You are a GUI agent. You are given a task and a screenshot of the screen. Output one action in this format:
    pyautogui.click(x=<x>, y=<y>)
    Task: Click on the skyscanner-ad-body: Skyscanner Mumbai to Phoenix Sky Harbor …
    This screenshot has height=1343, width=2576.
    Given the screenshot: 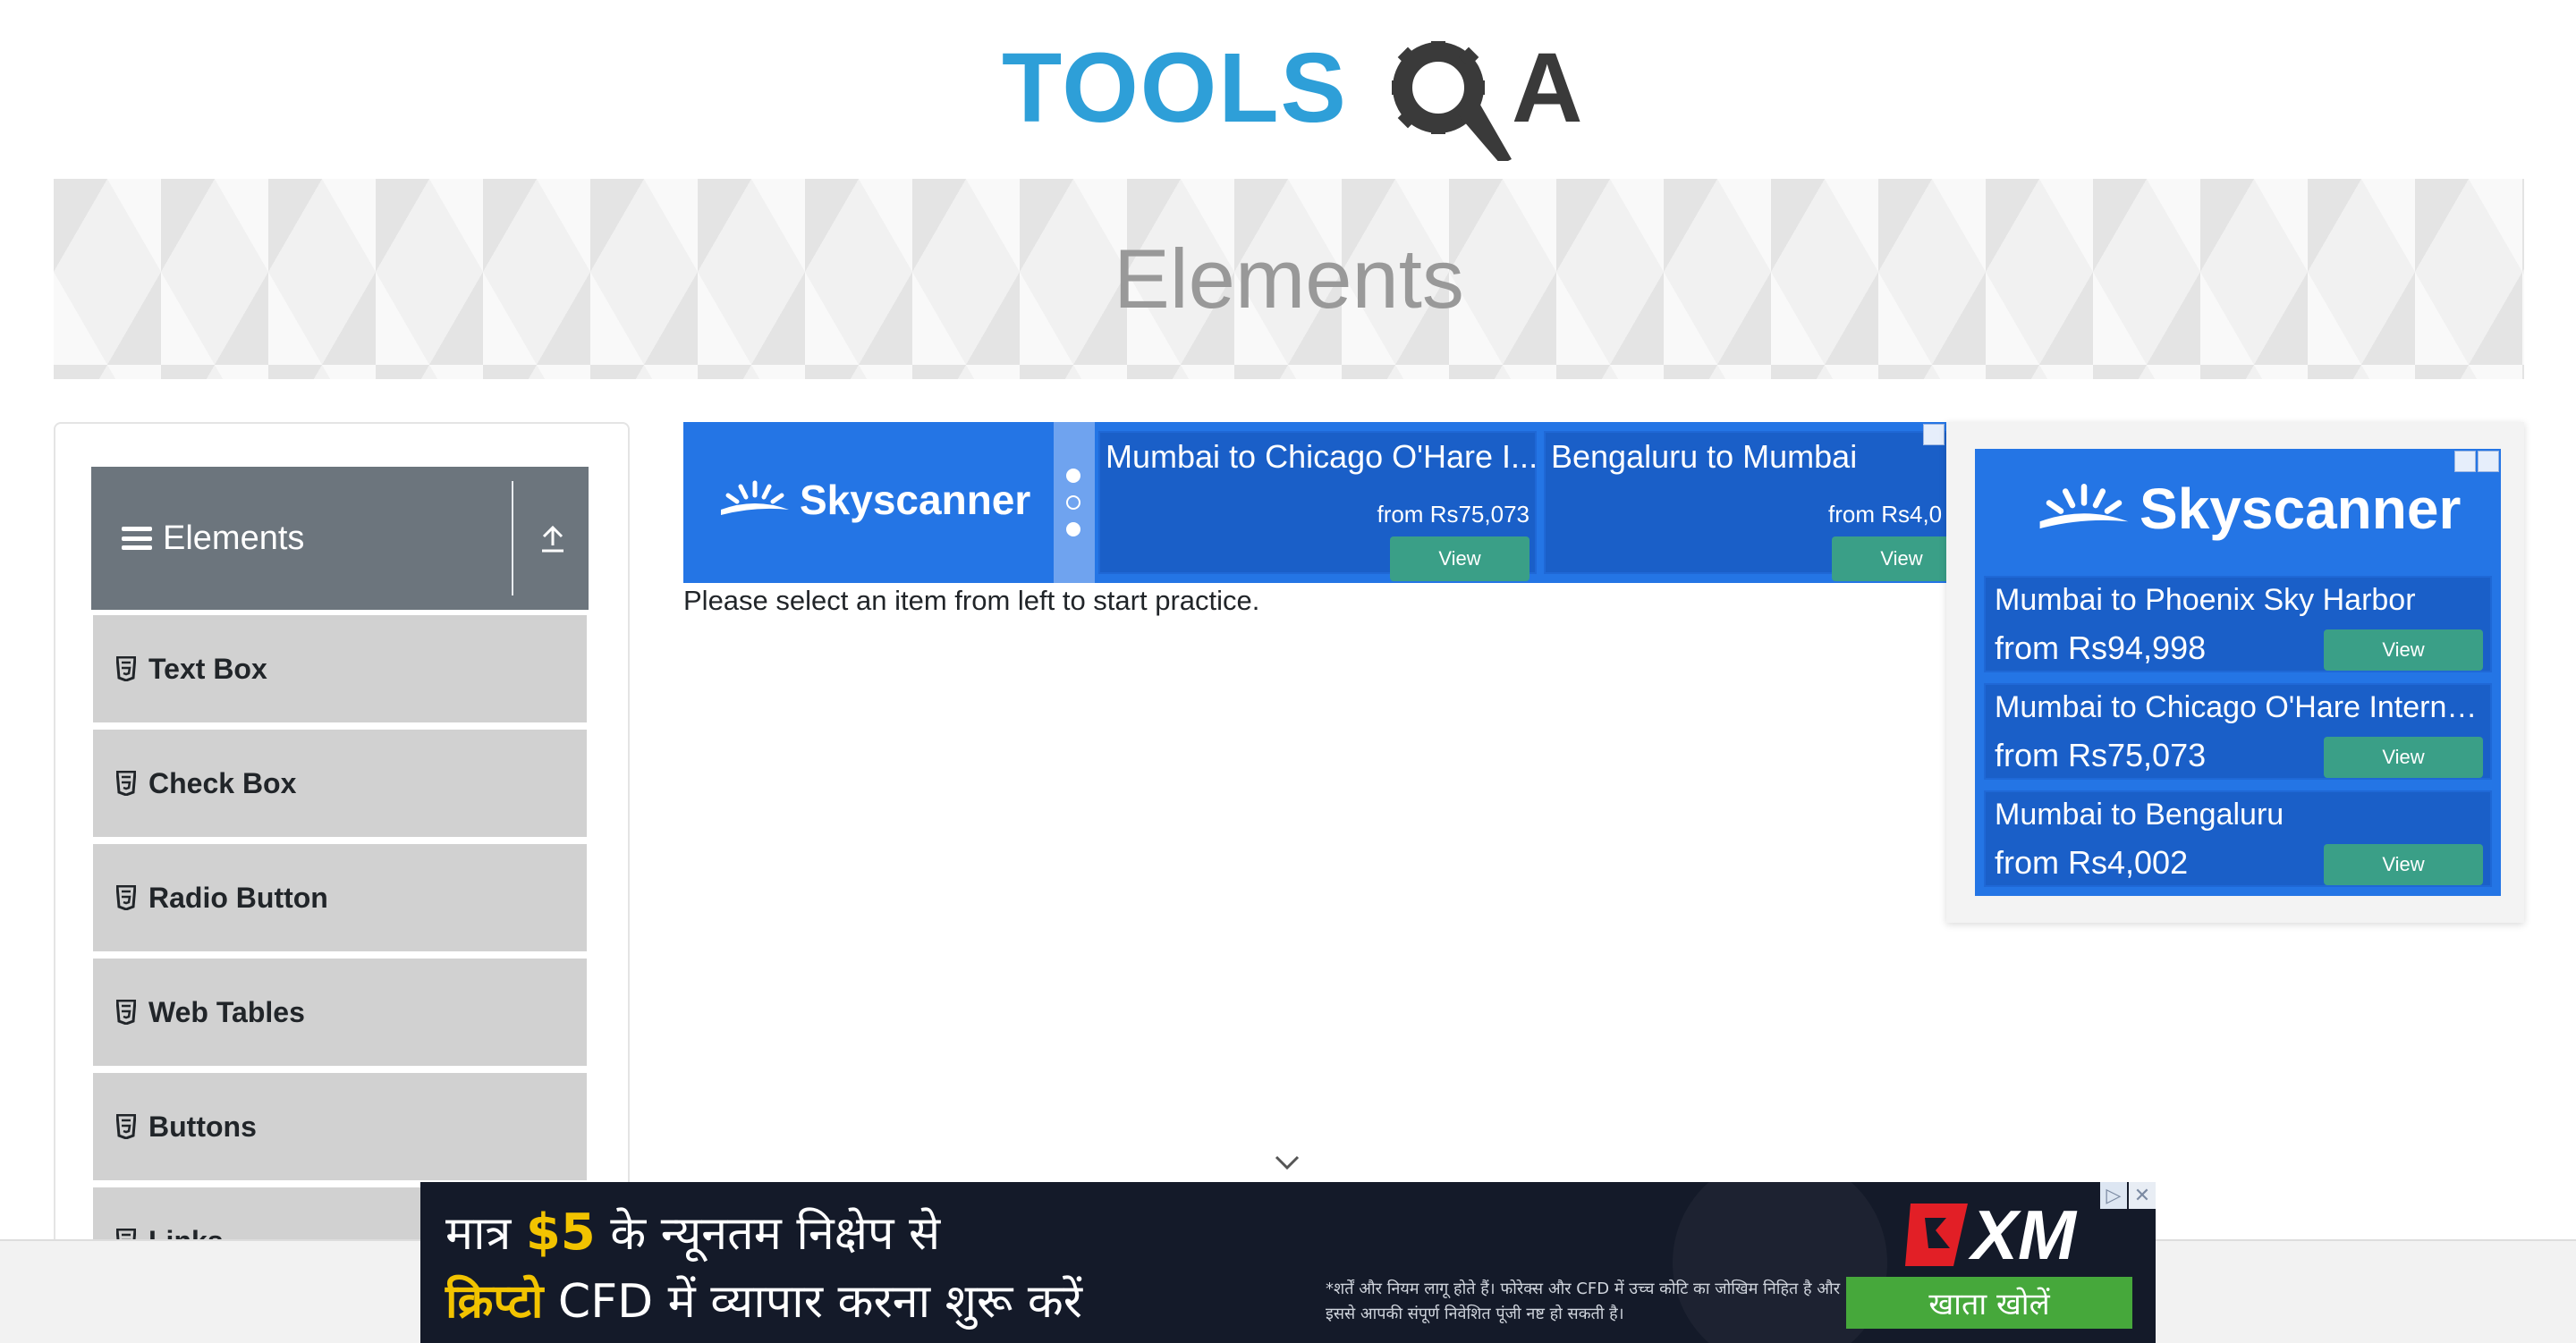 What is the action you would take?
    pyautogui.click(x=2238, y=673)
    